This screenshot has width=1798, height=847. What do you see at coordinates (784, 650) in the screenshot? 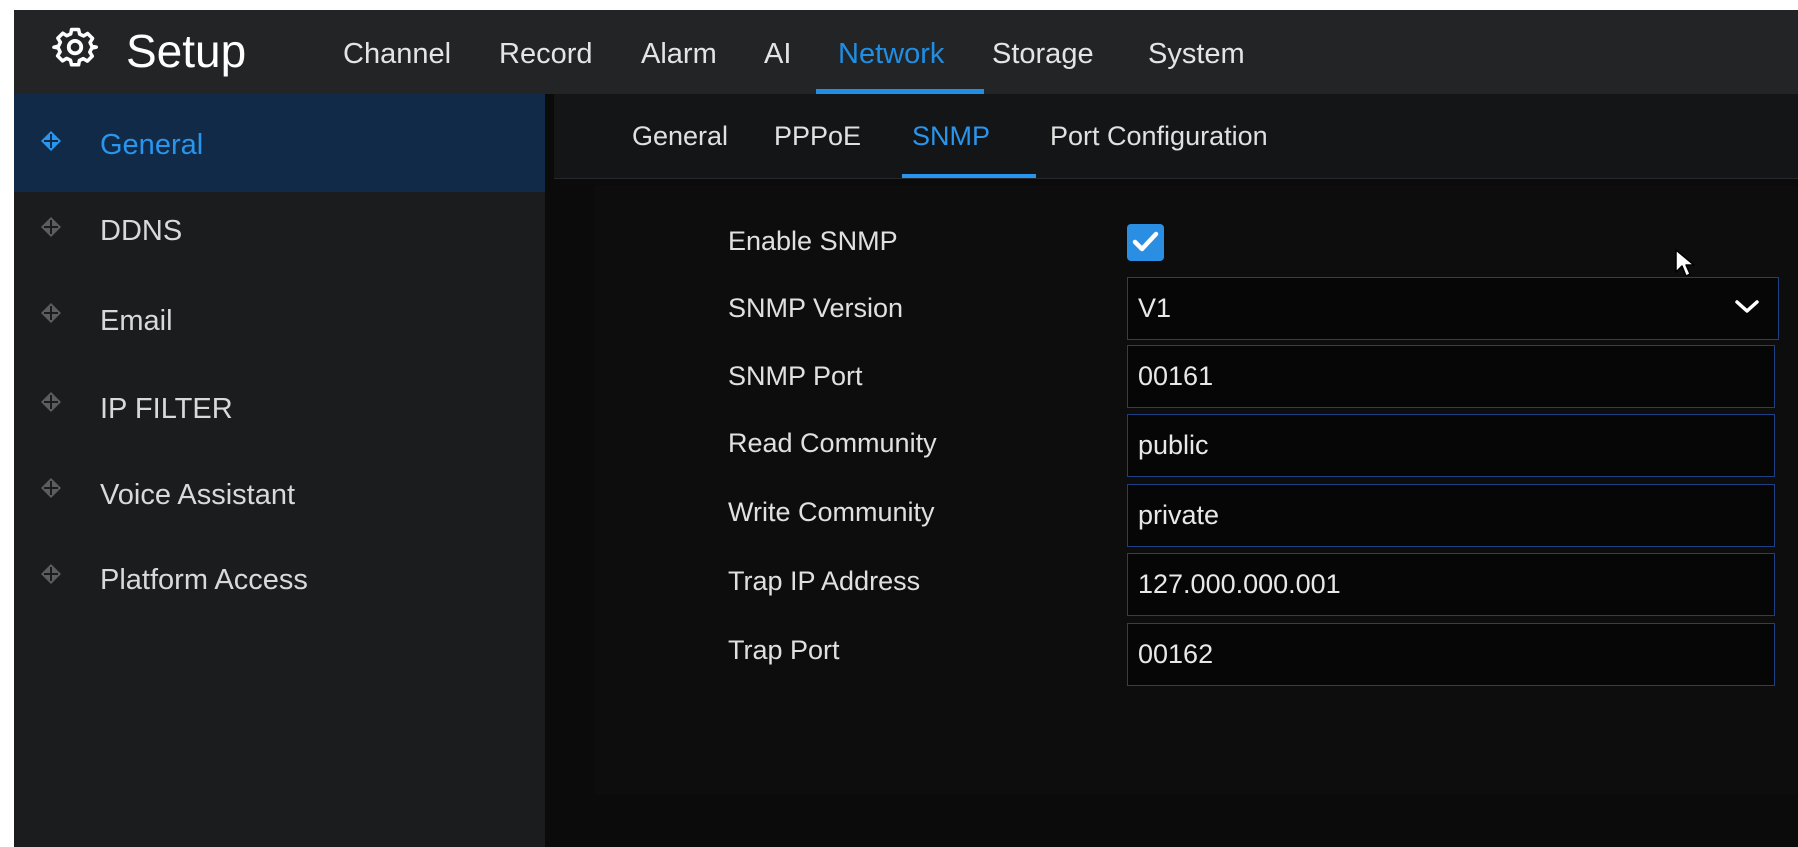
I see `trap-port-label: Trap Port` at bounding box center [784, 650].